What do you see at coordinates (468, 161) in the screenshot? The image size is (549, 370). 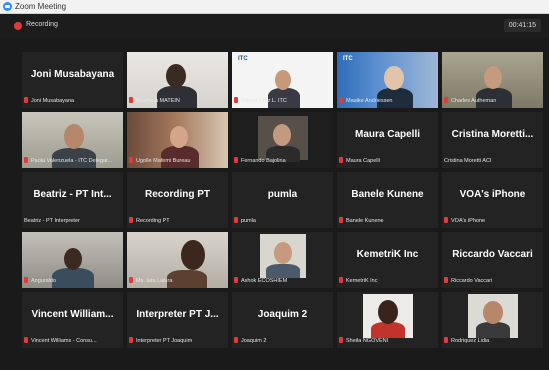 I see `participant-name-label: Cristina Moretti ACI` at bounding box center [468, 161].